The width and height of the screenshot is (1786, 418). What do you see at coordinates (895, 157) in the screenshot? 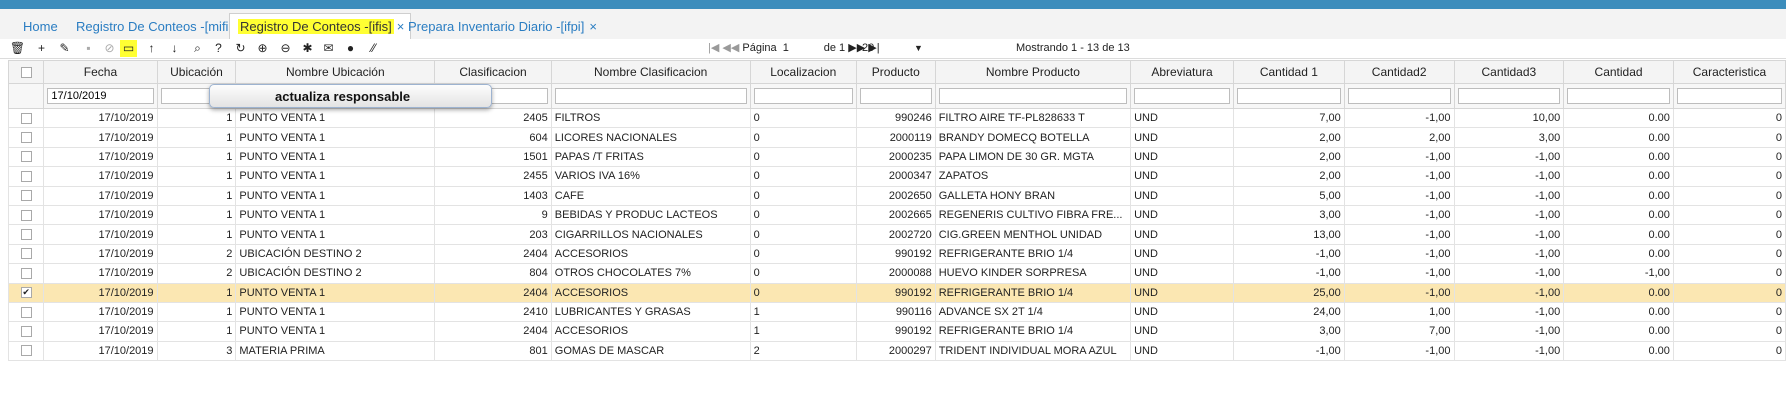
I see `cell-producto: 2000235` at bounding box center [895, 157].